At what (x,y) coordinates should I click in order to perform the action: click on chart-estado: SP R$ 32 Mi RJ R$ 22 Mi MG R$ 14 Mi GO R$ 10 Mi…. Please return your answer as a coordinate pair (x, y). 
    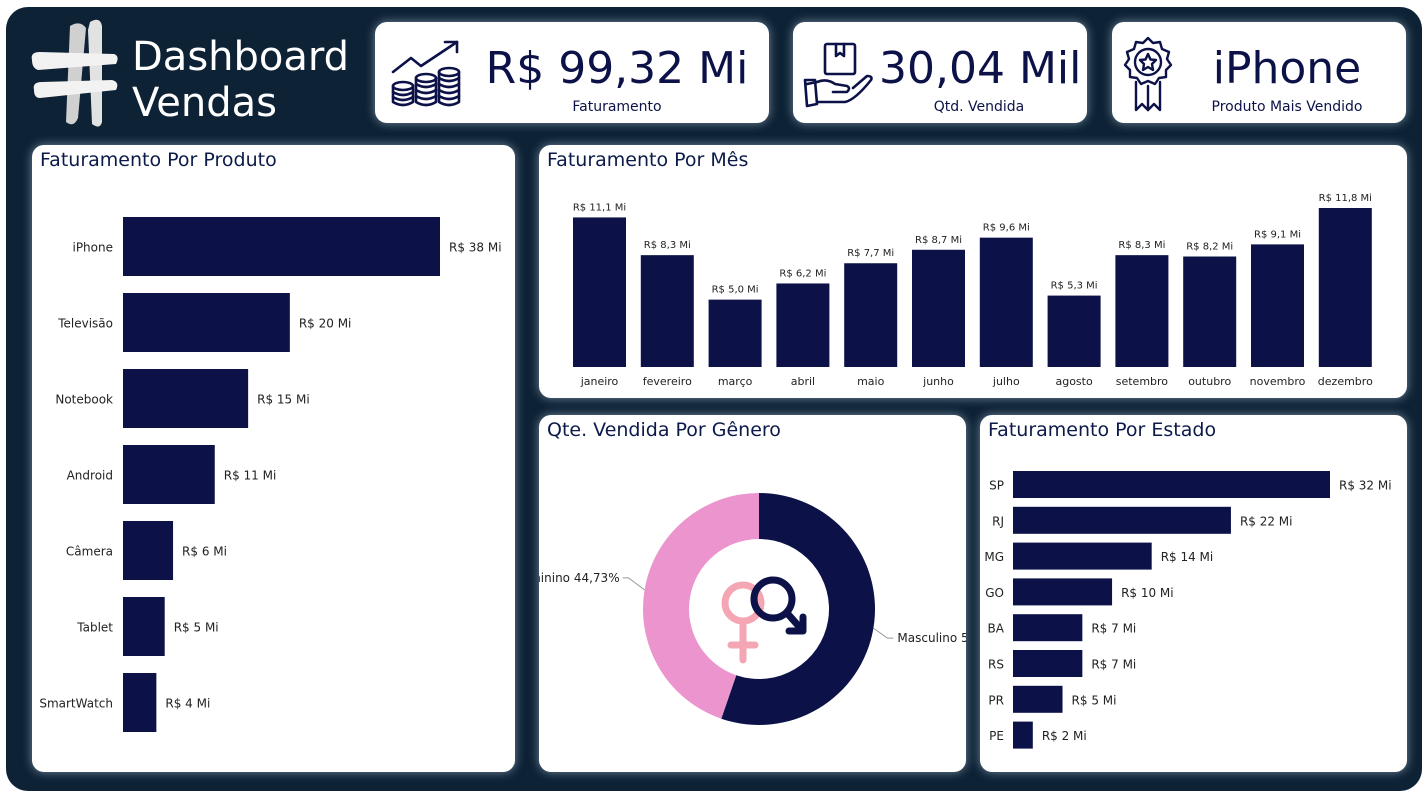
    Looking at the image, I should click on (1188, 610).